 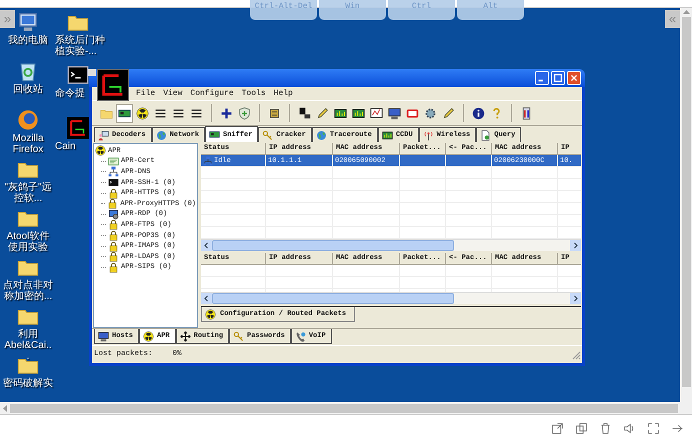 I want to click on trash-icon, so click(x=605, y=428).